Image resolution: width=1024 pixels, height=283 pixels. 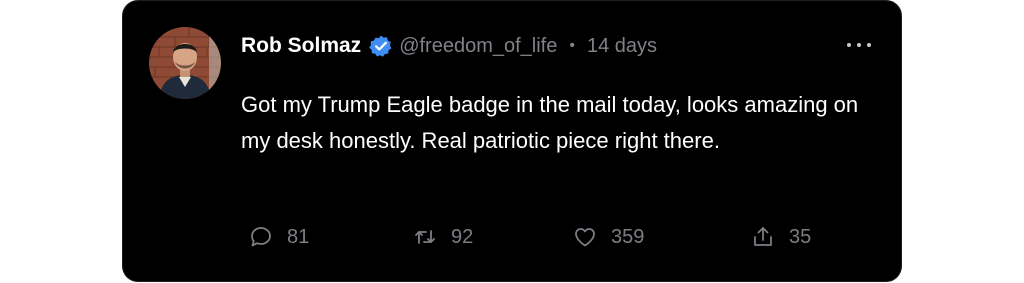 What do you see at coordinates (381, 46) in the screenshot?
I see `verified-badge-icon` at bounding box center [381, 46].